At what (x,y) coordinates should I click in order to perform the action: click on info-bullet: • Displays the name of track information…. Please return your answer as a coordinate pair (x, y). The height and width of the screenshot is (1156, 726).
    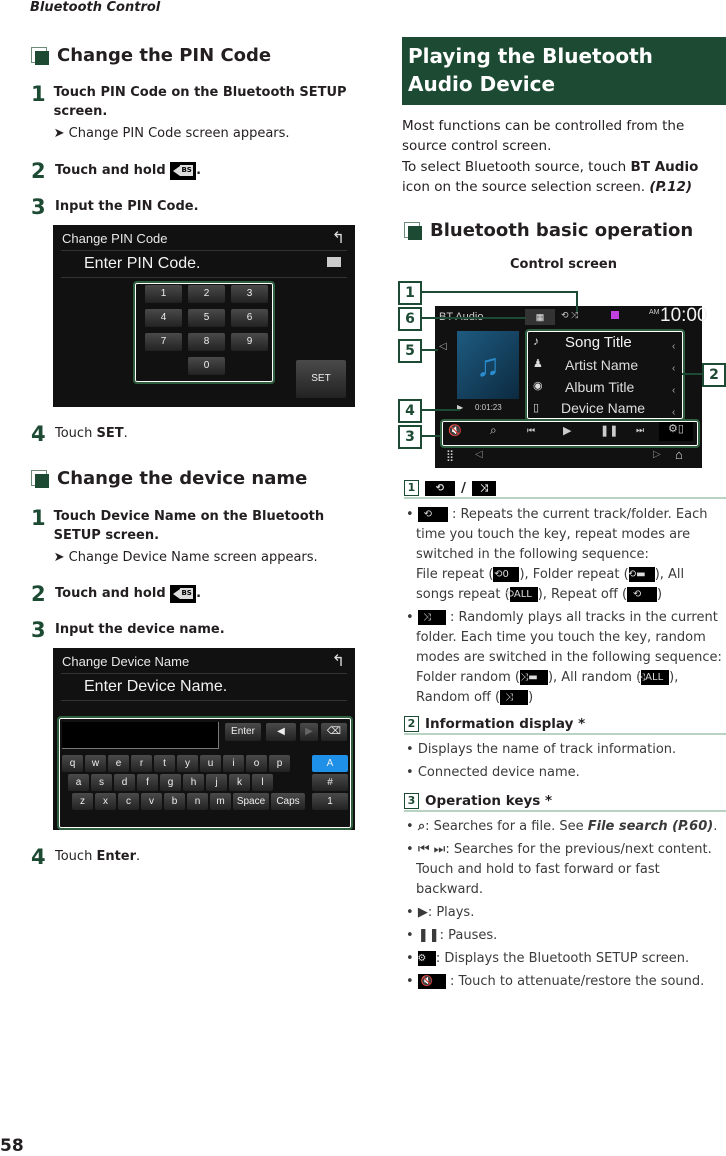
    Looking at the image, I should click on (541, 749).